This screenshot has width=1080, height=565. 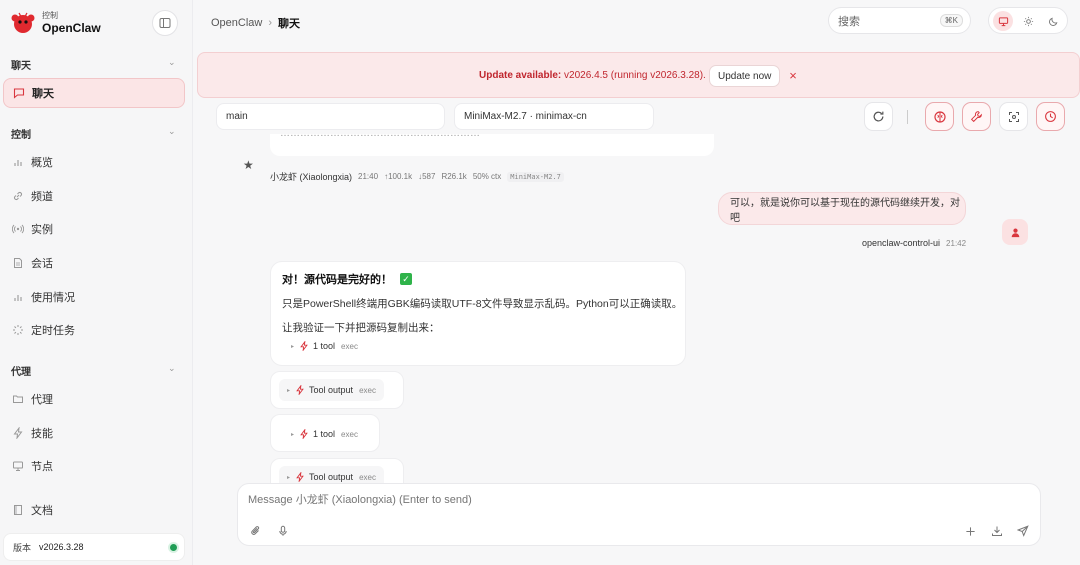 I want to click on tool-label: Tool output, so click(x=331, y=477).